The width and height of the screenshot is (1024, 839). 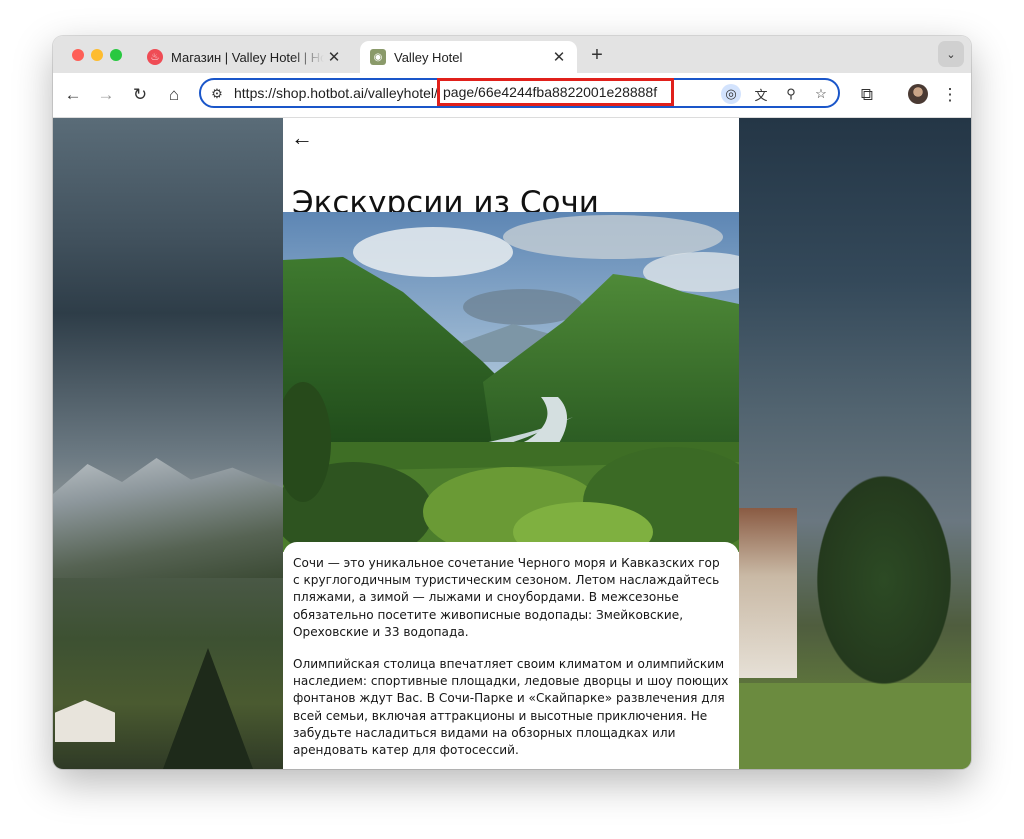 What do you see at coordinates (97, 55) in the screenshot?
I see `minimize-window-button` at bounding box center [97, 55].